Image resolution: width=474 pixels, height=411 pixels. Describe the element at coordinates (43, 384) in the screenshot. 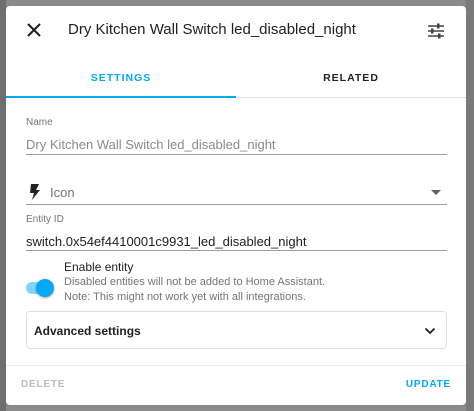

I see `delete-button: DELETE` at that location.